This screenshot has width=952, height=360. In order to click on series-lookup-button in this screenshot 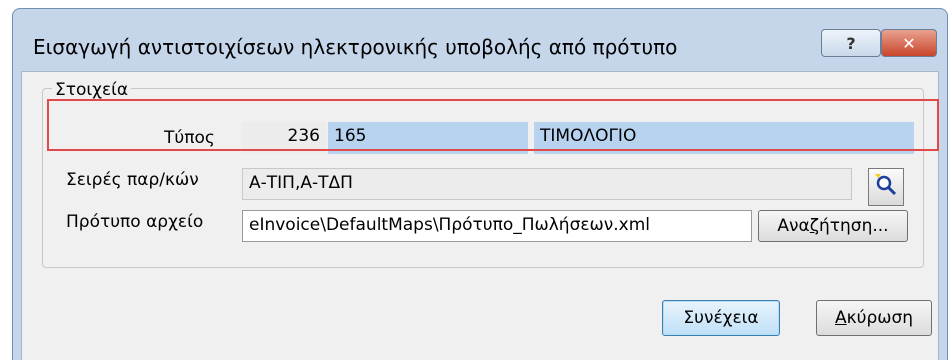, I will do `click(886, 187)`.